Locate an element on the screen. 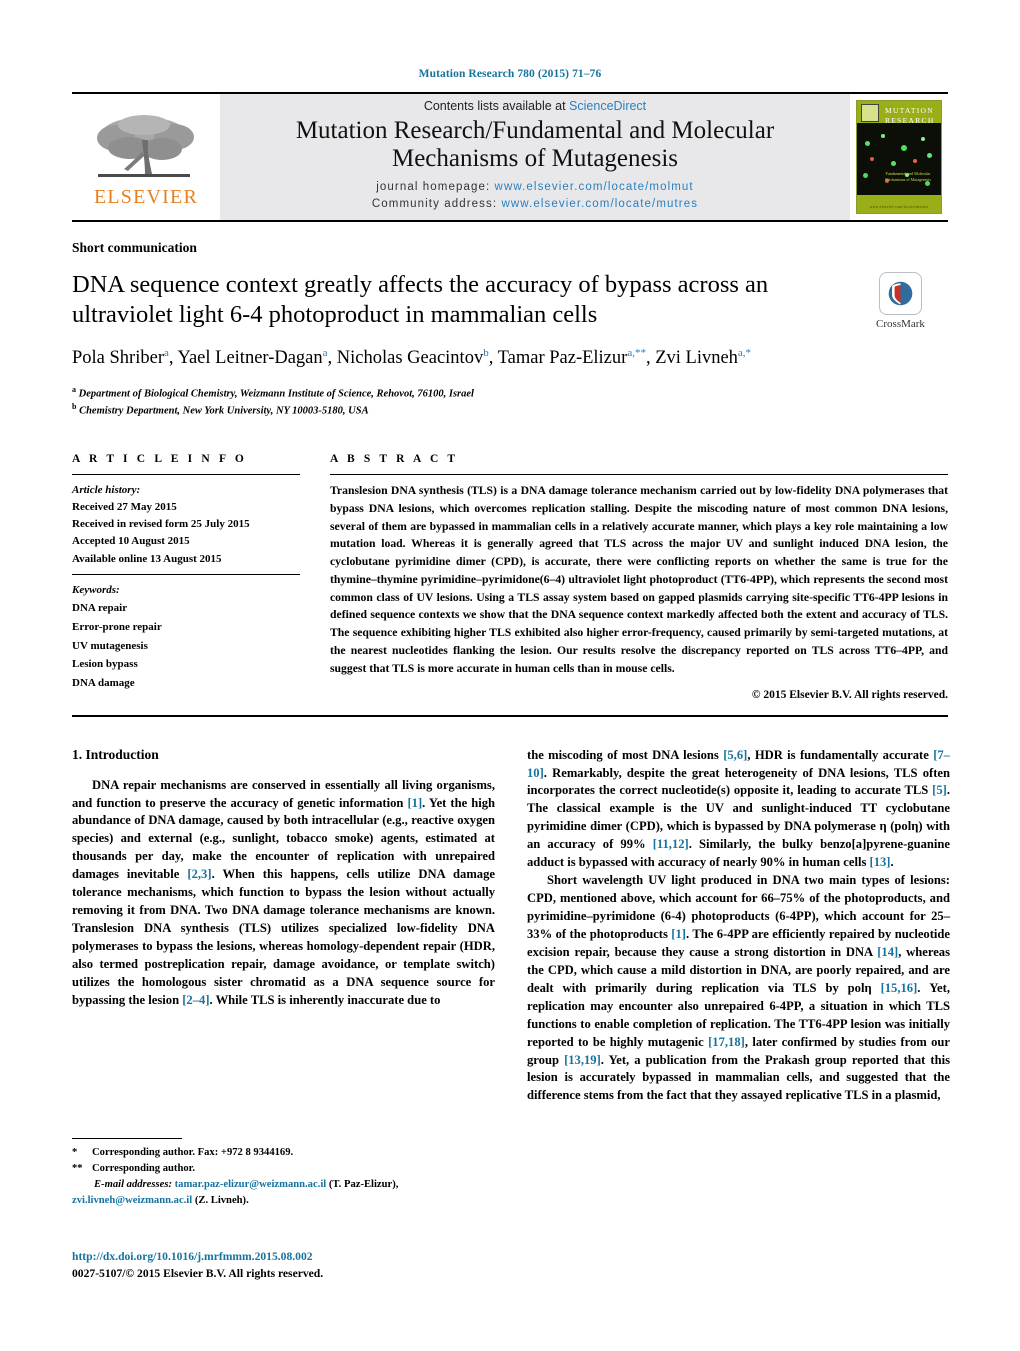 This screenshot has width=1020, height=1351. footnote-text: Corresponding author. is located at coordinates (144, 1168).